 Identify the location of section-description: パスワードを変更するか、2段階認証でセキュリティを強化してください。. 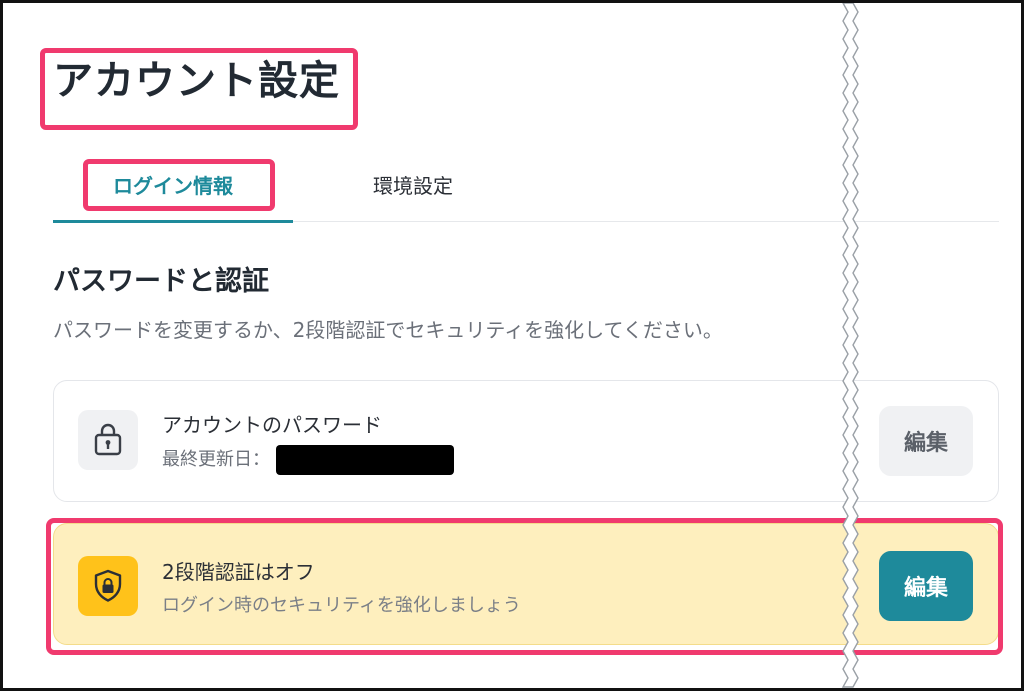
(388, 330).